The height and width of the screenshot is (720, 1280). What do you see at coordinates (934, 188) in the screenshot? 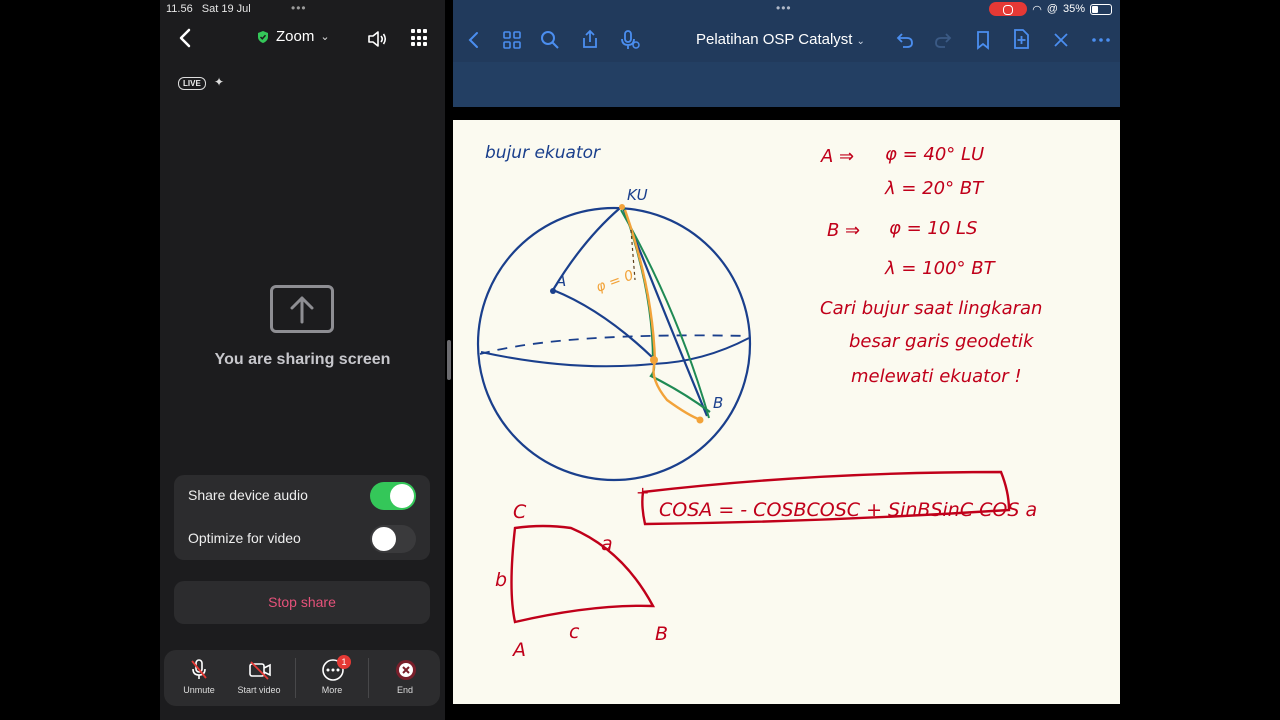
I see `given-a-lon: λ = 20° BT` at bounding box center [934, 188].